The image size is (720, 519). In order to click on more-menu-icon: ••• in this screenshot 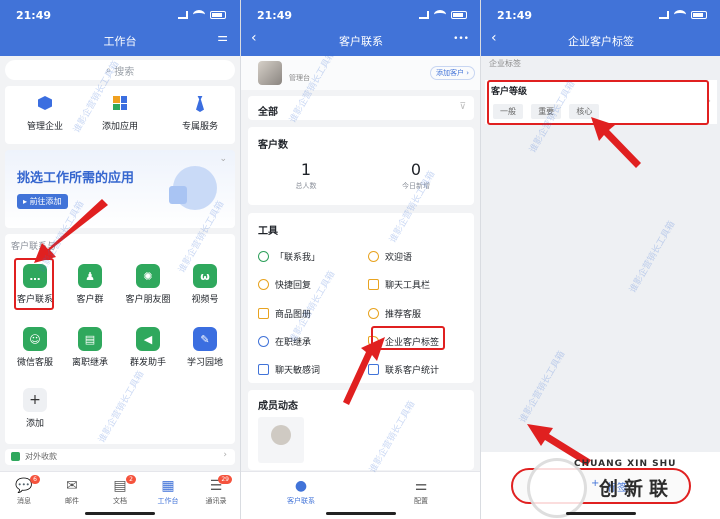, I will do `click(461, 39)`.